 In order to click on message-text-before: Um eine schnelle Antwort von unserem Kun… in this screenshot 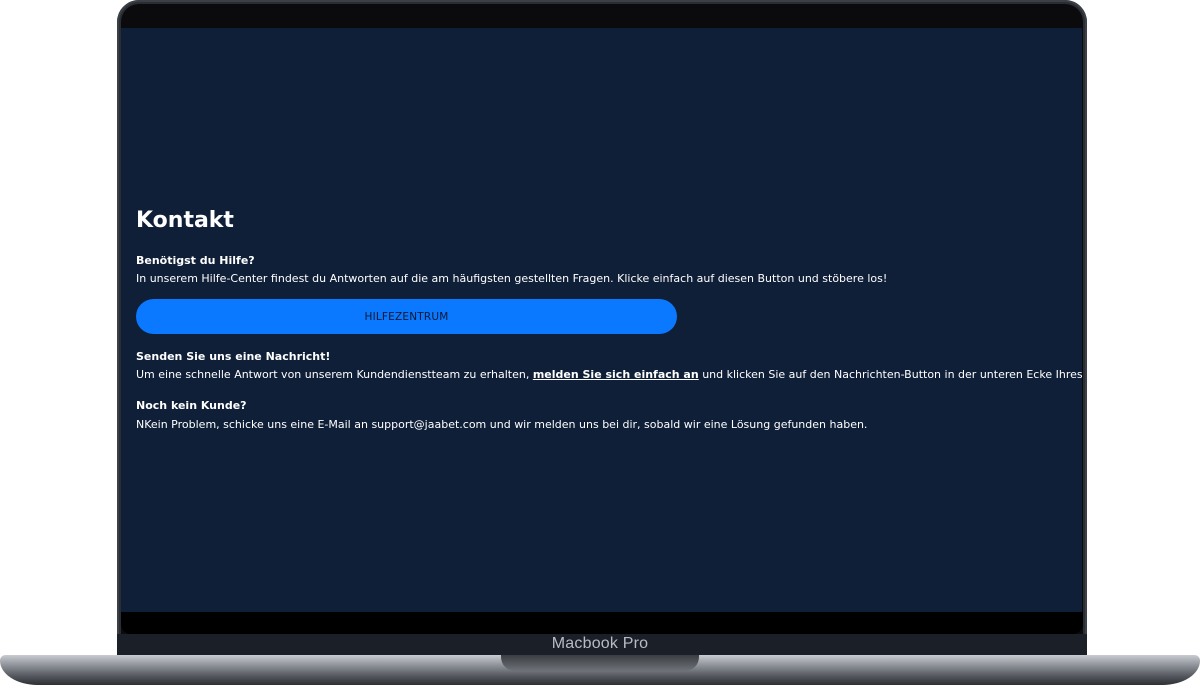, I will do `click(334, 374)`.